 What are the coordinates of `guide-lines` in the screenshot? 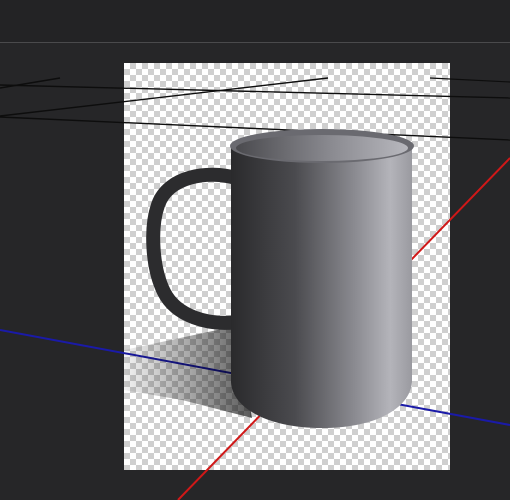 It's located at (255, 109).